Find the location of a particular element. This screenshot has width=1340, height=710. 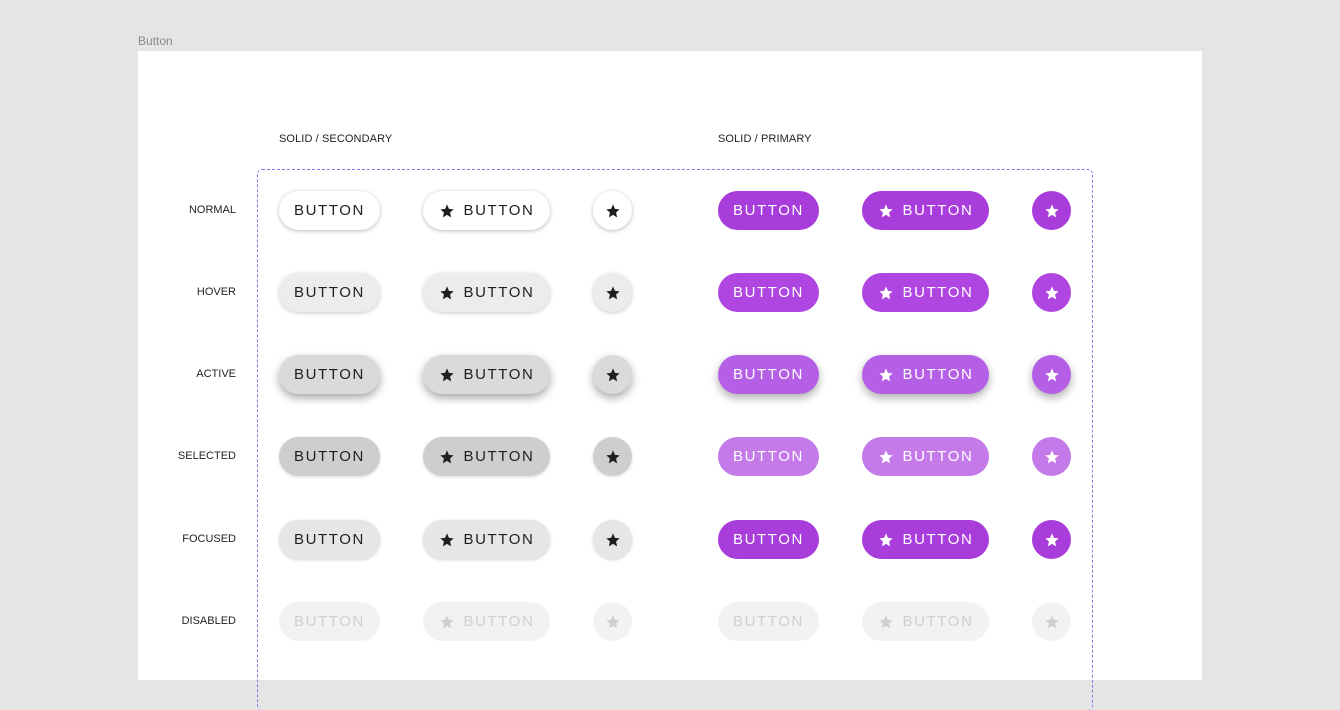

secondary-button-selected: BUTTON is located at coordinates (329, 456).